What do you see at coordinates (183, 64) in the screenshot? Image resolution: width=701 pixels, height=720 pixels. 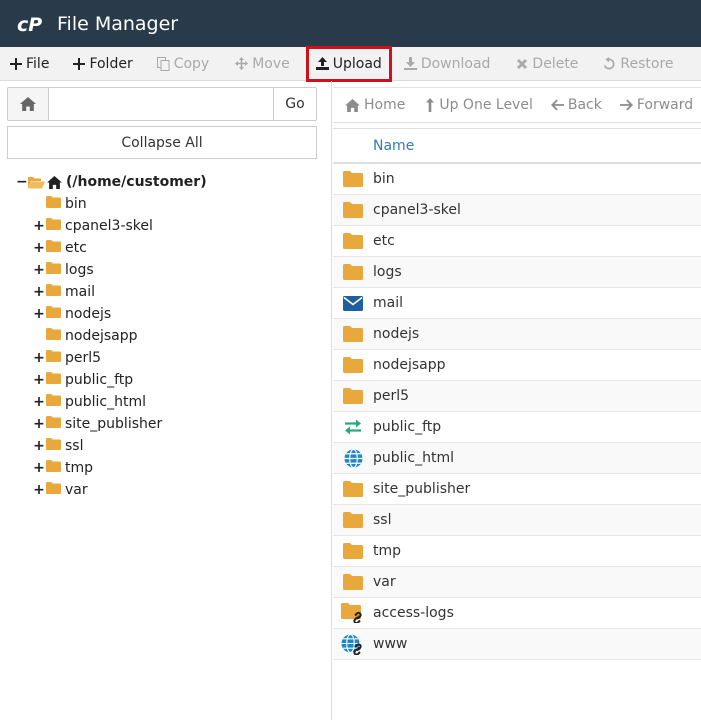 I see `copy-button: Copy` at bounding box center [183, 64].